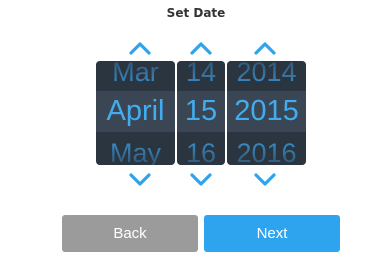 The height and width of the screenshot is (267, 392). I want to click on month-selected: April, so click(135, 111).